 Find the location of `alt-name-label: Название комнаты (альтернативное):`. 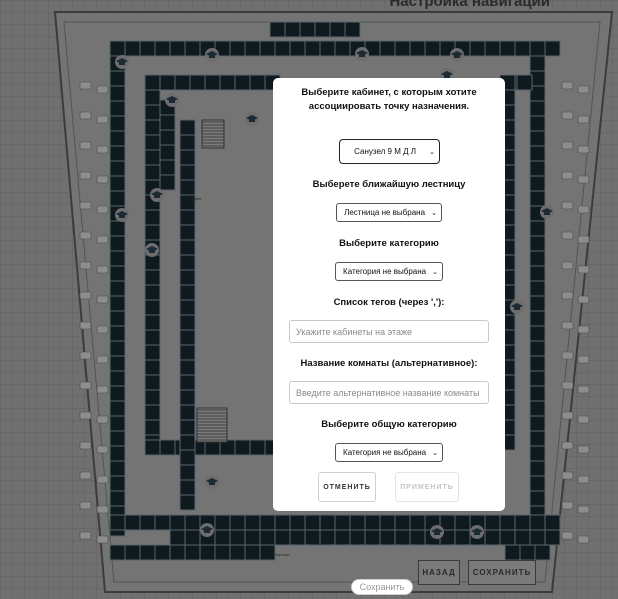

alt-name-label: Название комнаты (альтернативное): is located at coordinates (389, 363).